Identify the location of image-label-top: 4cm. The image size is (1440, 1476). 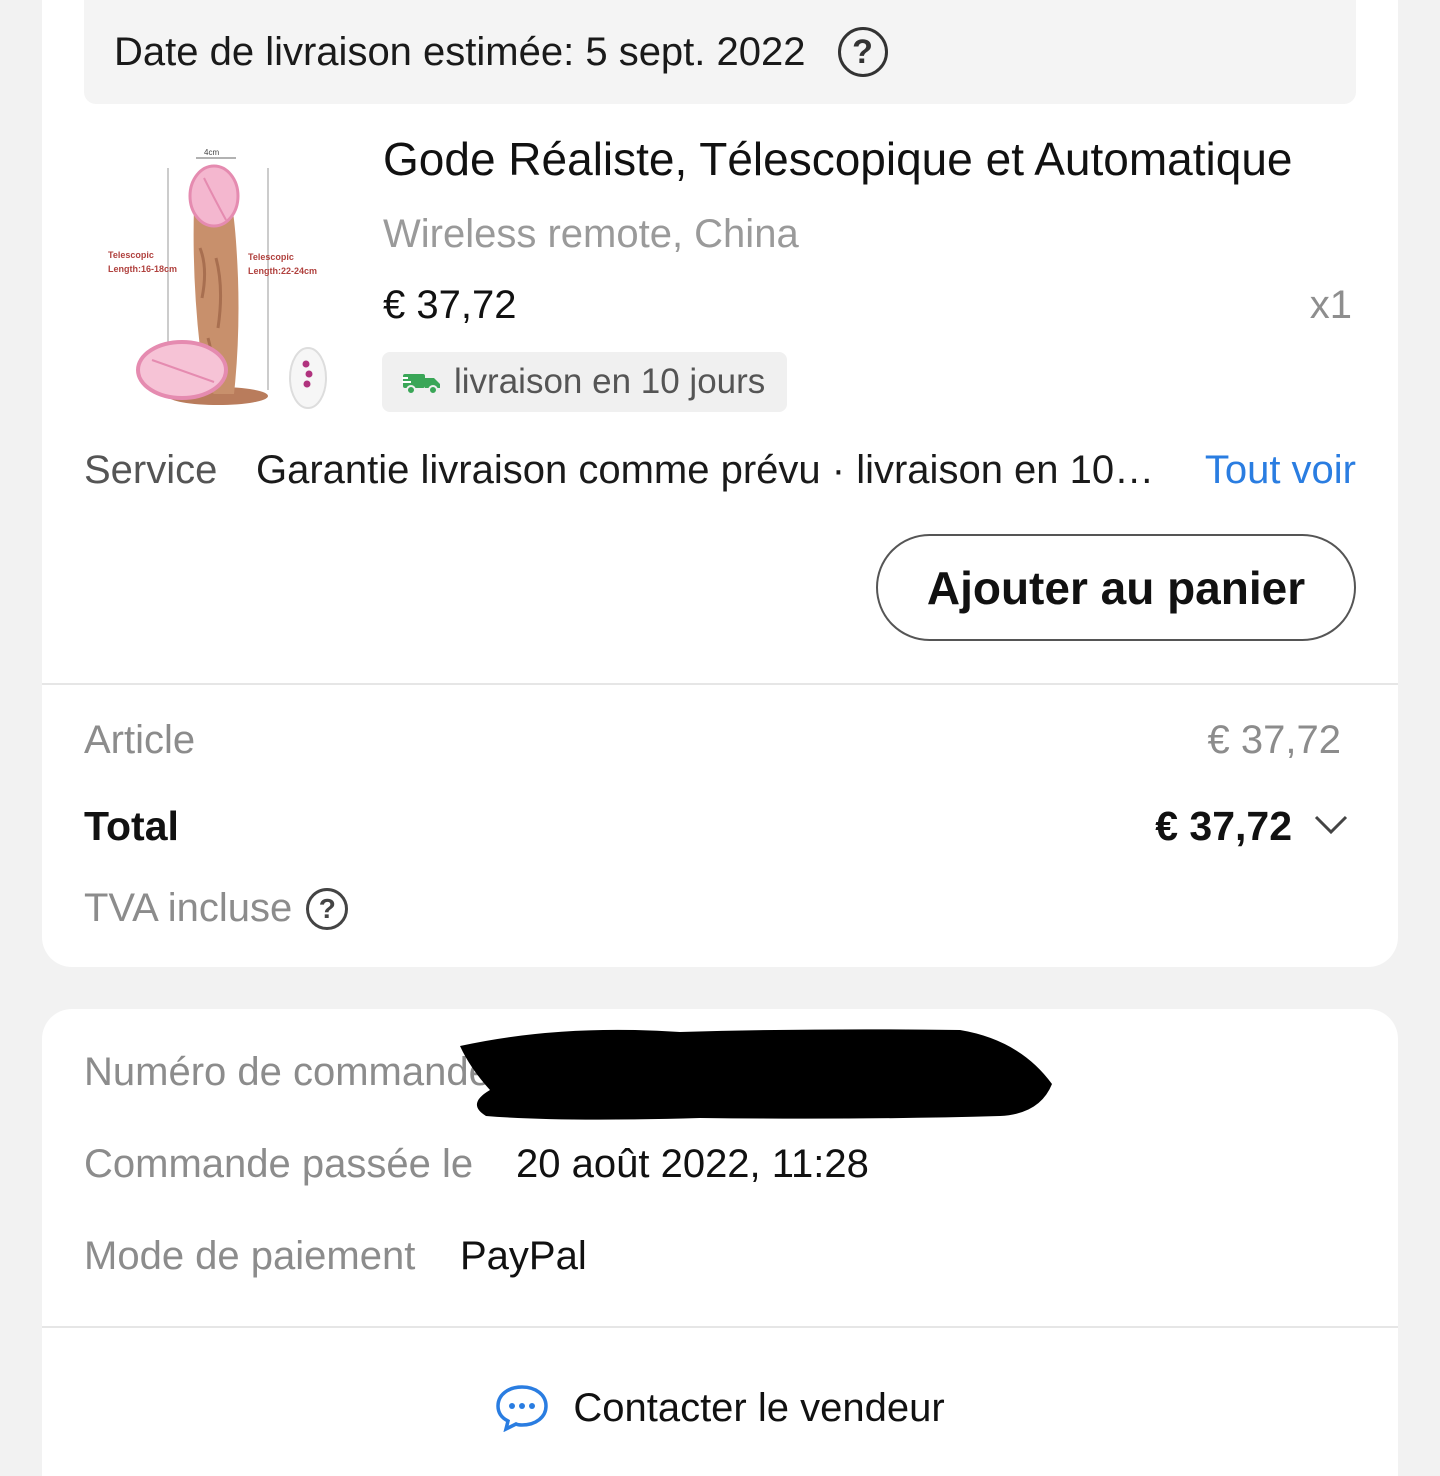
(211, 152).